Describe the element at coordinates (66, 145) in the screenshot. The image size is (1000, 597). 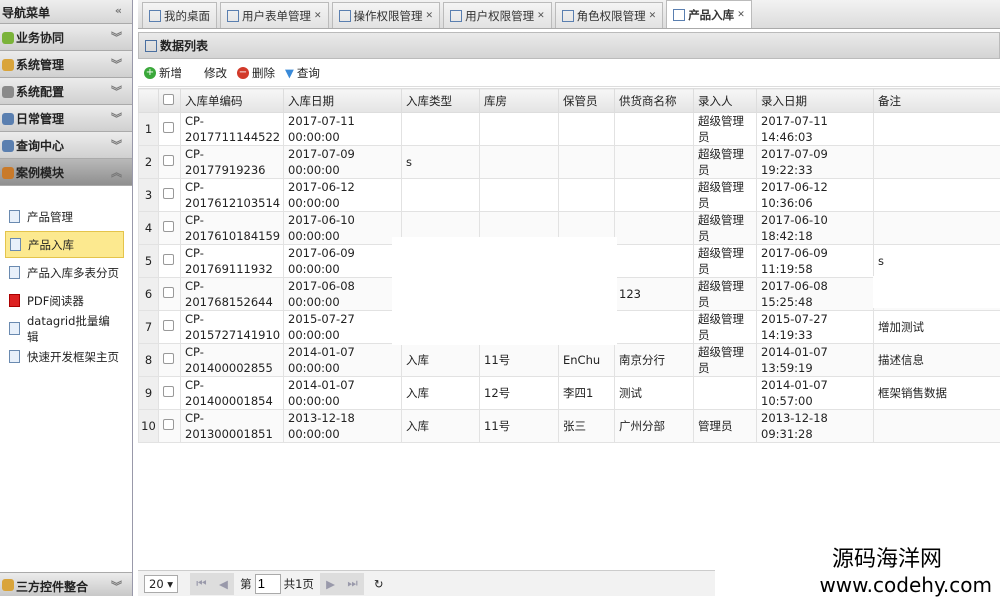
I see `sidebar-panel-4: 查询中心︾` at that location.